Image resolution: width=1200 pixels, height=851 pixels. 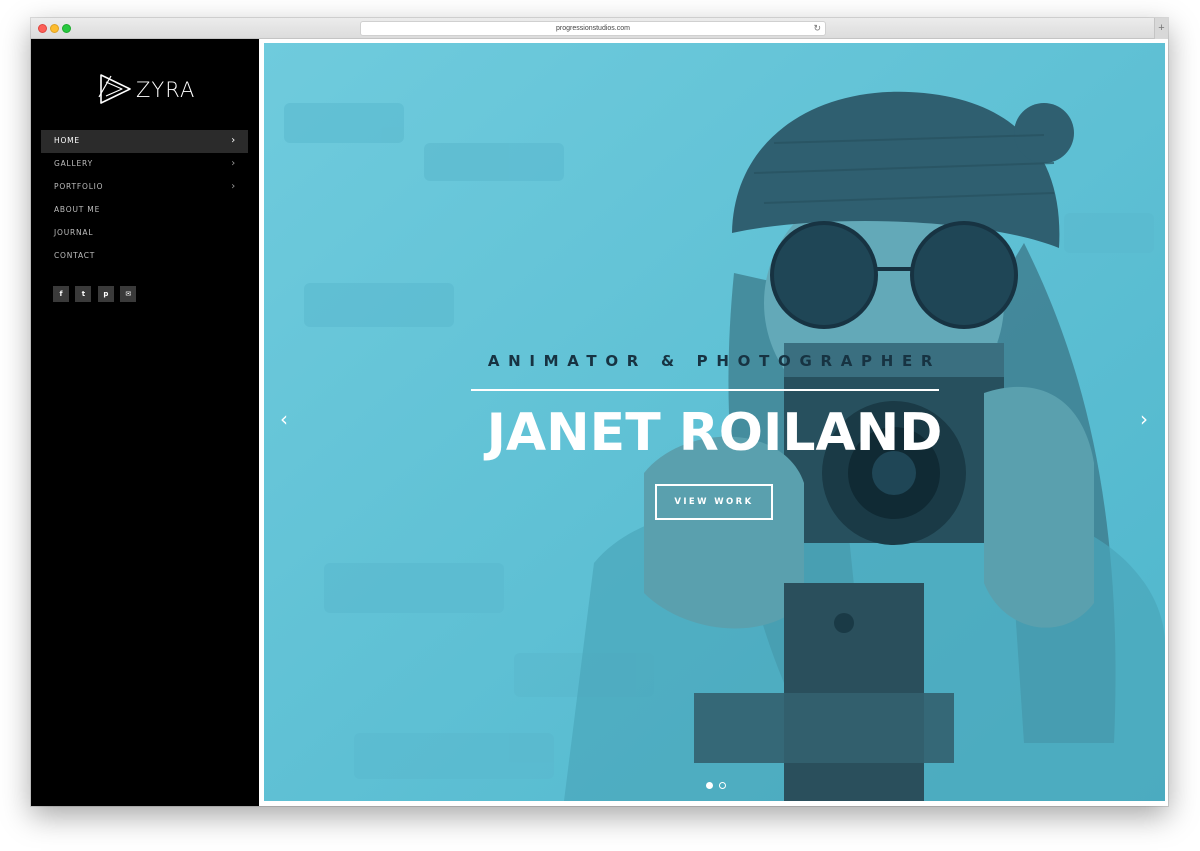 I want to click on url-text: progressionstudios.com, so click(x=593, y=28).